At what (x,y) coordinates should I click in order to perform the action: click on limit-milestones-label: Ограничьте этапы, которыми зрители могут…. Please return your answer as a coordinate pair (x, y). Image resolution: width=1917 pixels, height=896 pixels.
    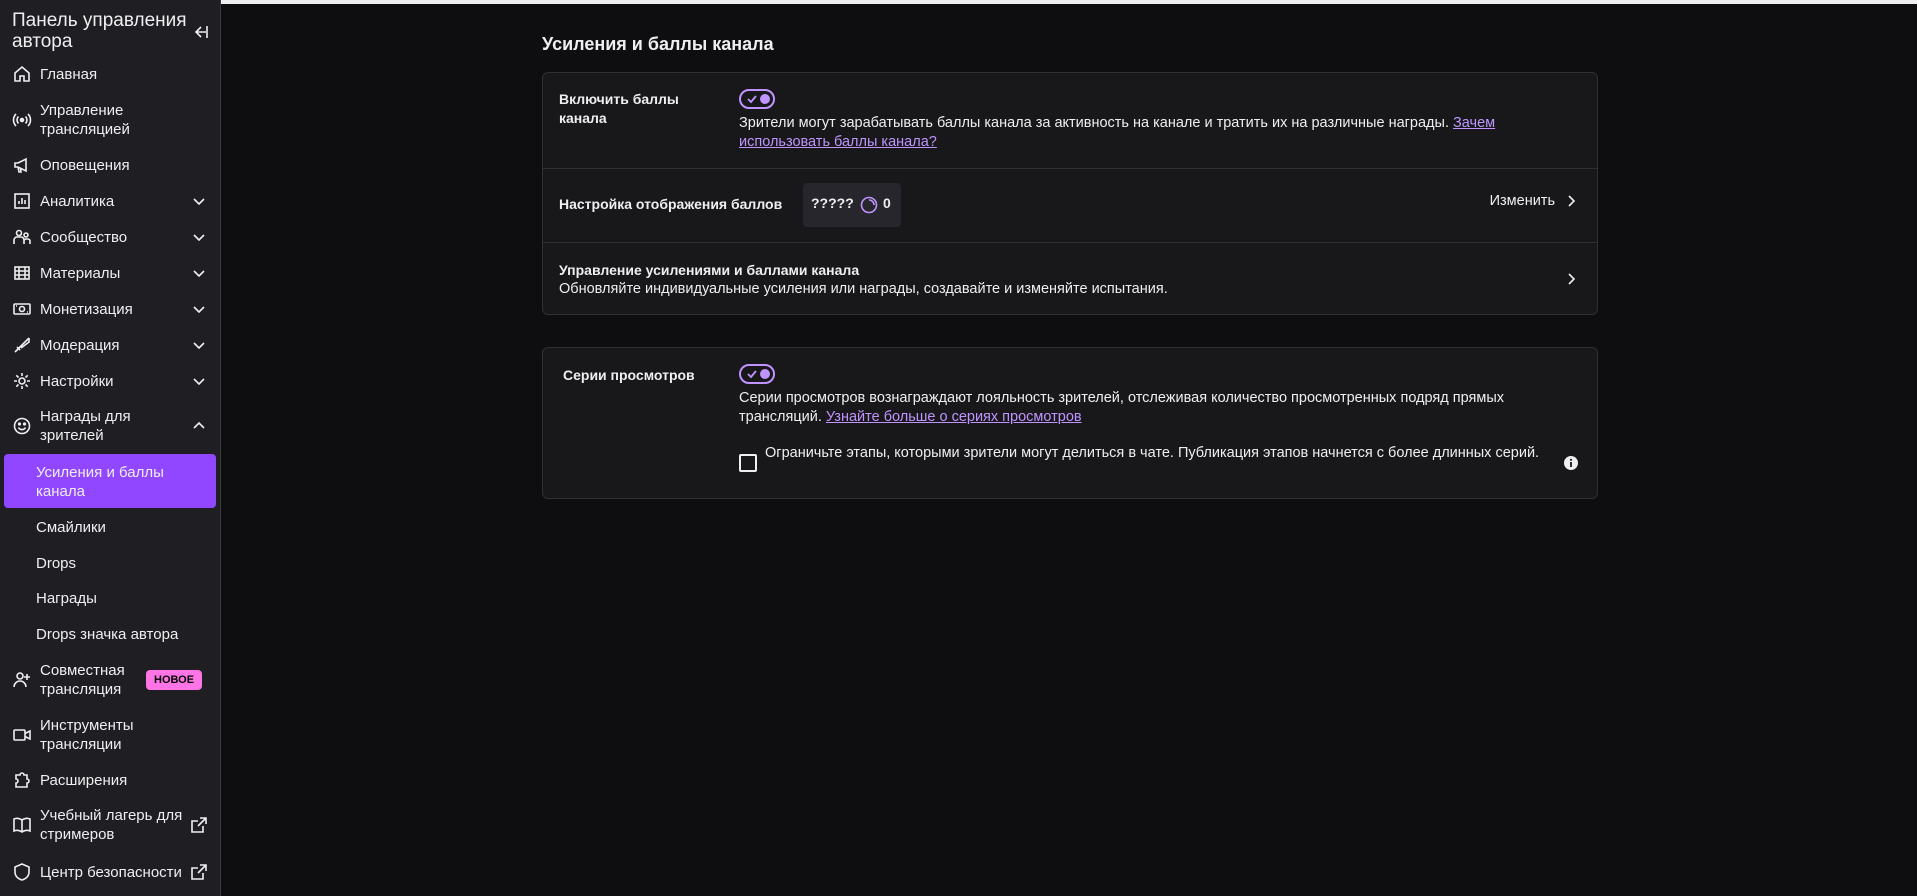
    Looking at the image, I should click on (1152, 453).